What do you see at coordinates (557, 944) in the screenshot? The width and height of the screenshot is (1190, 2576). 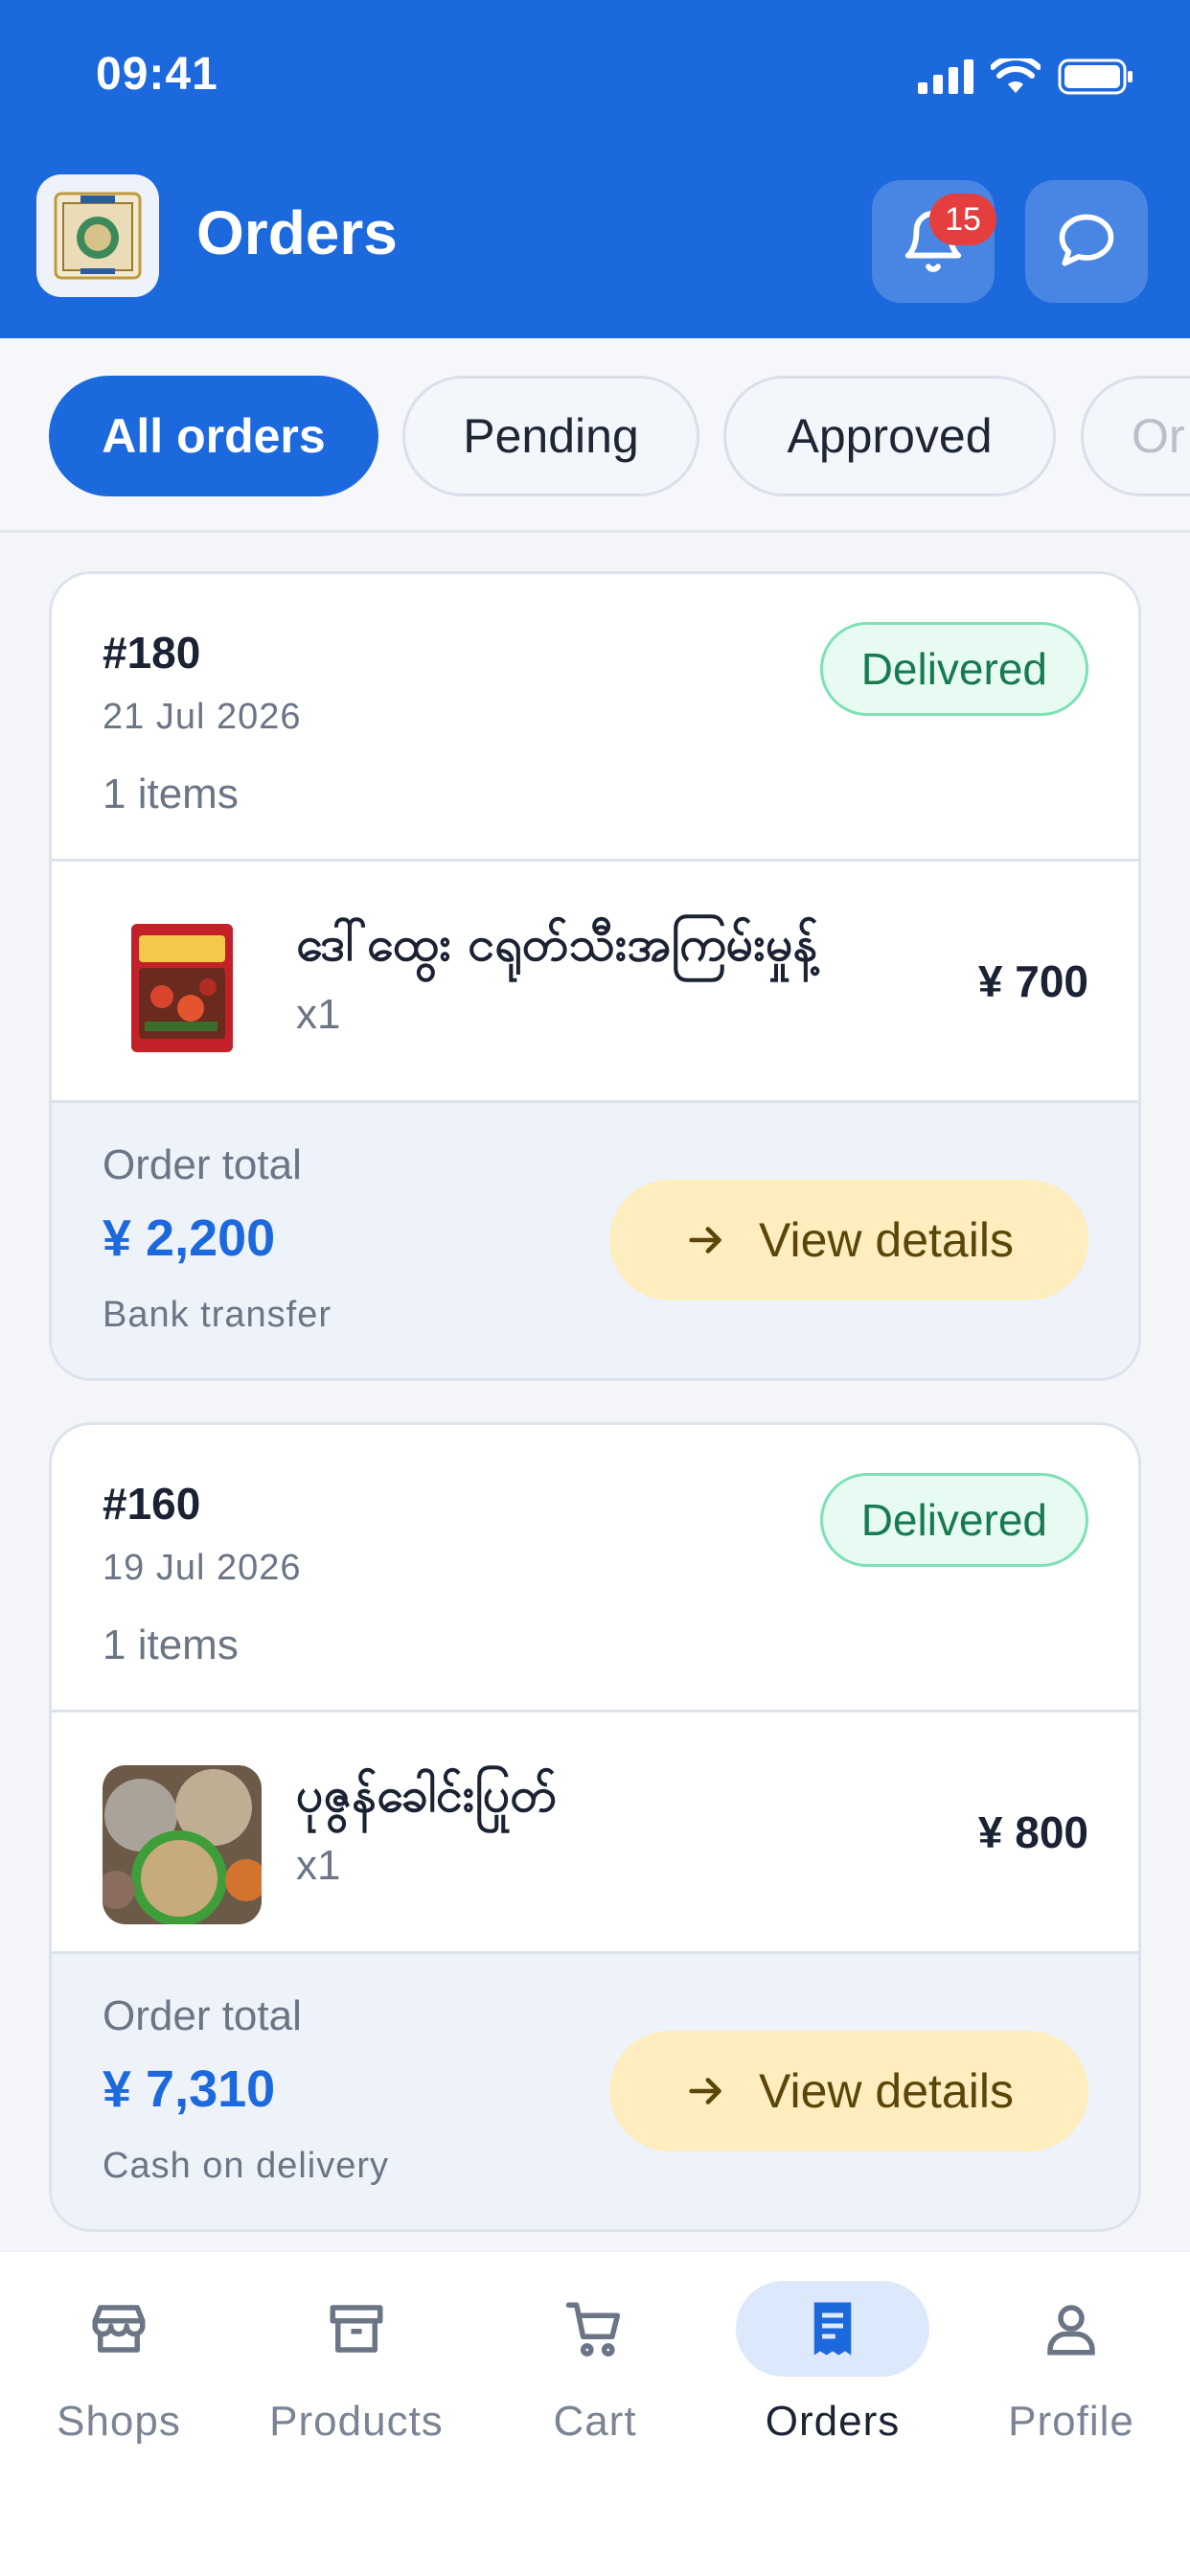 I see `product-name: ဒေါ်ထွေး ငရုတ်သီးအကြမ်းမှုန့်` at bounding box center [557, 944].